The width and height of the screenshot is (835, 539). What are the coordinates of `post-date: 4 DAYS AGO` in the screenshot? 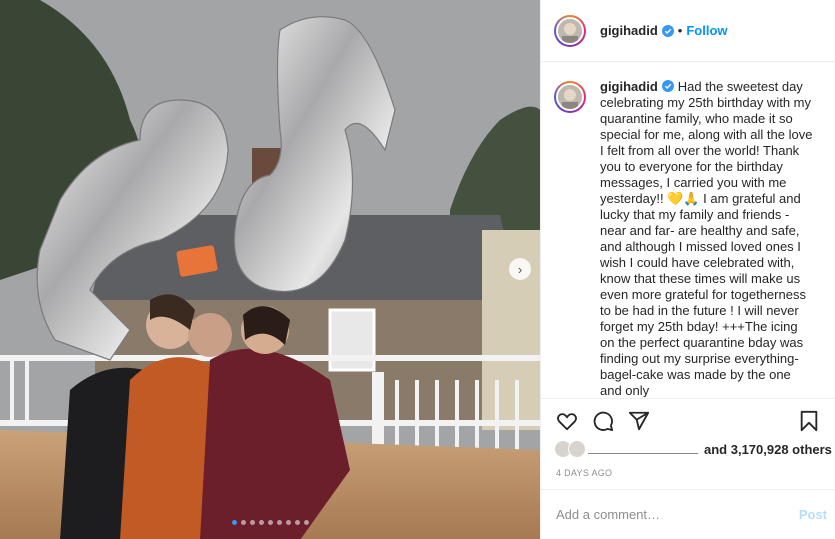 It's located at (584, 473).